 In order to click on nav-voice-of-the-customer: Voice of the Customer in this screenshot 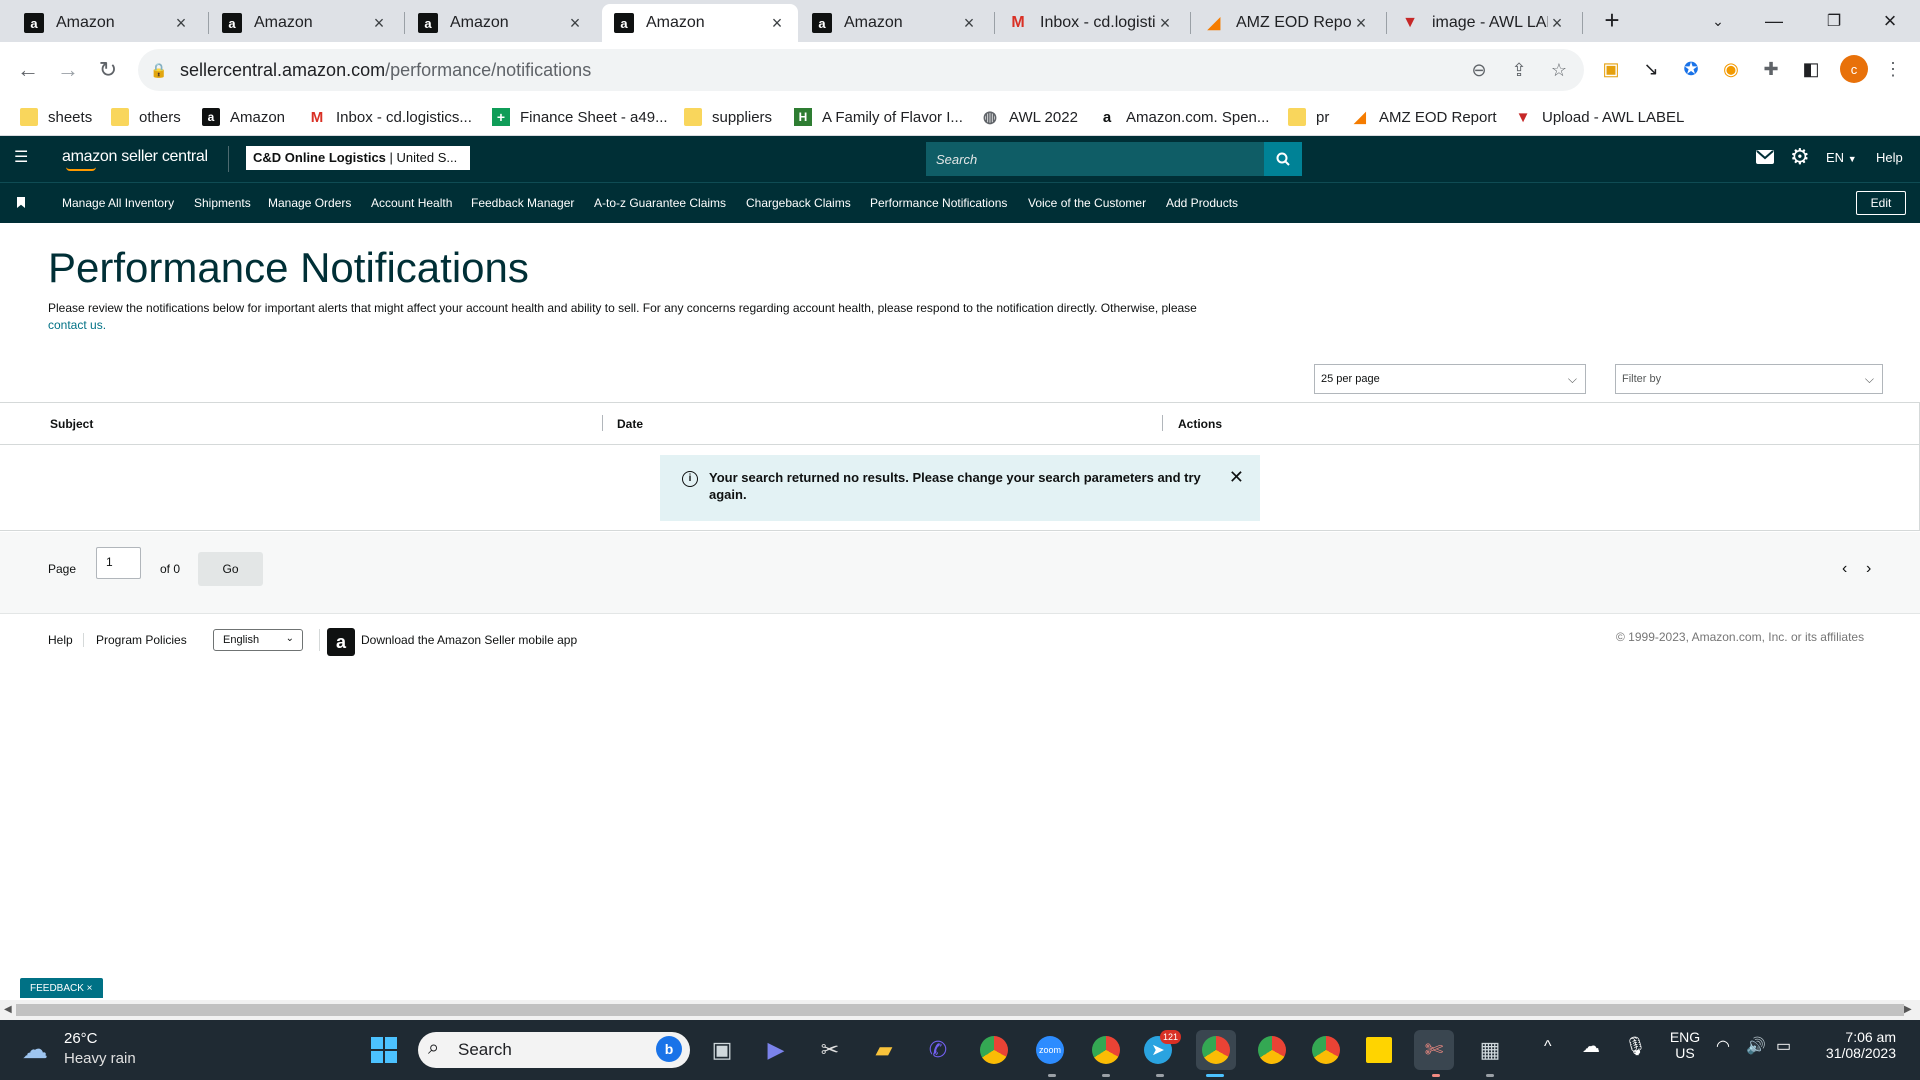, I will do `click(1087, 203)`.